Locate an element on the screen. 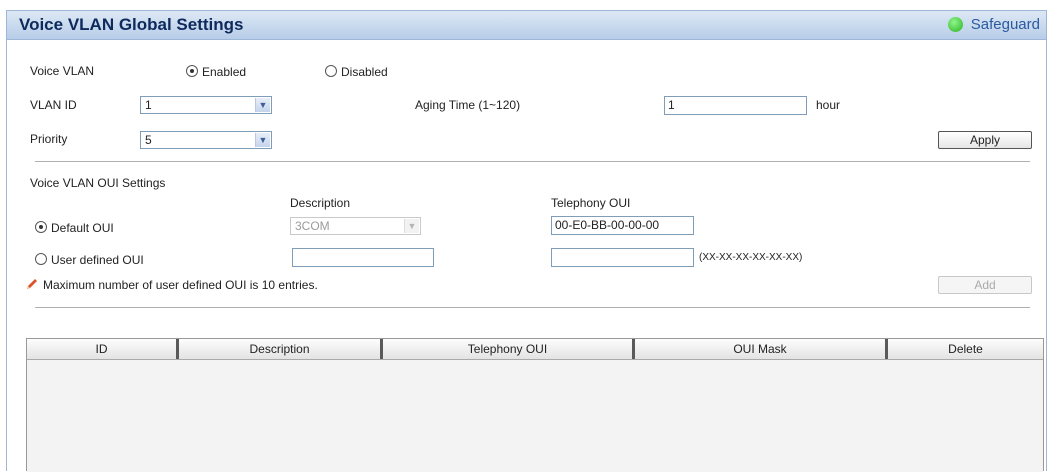 This screenshot has height=472, width=1053. aging-time-unit: hour is located at coordinates (828, 105).